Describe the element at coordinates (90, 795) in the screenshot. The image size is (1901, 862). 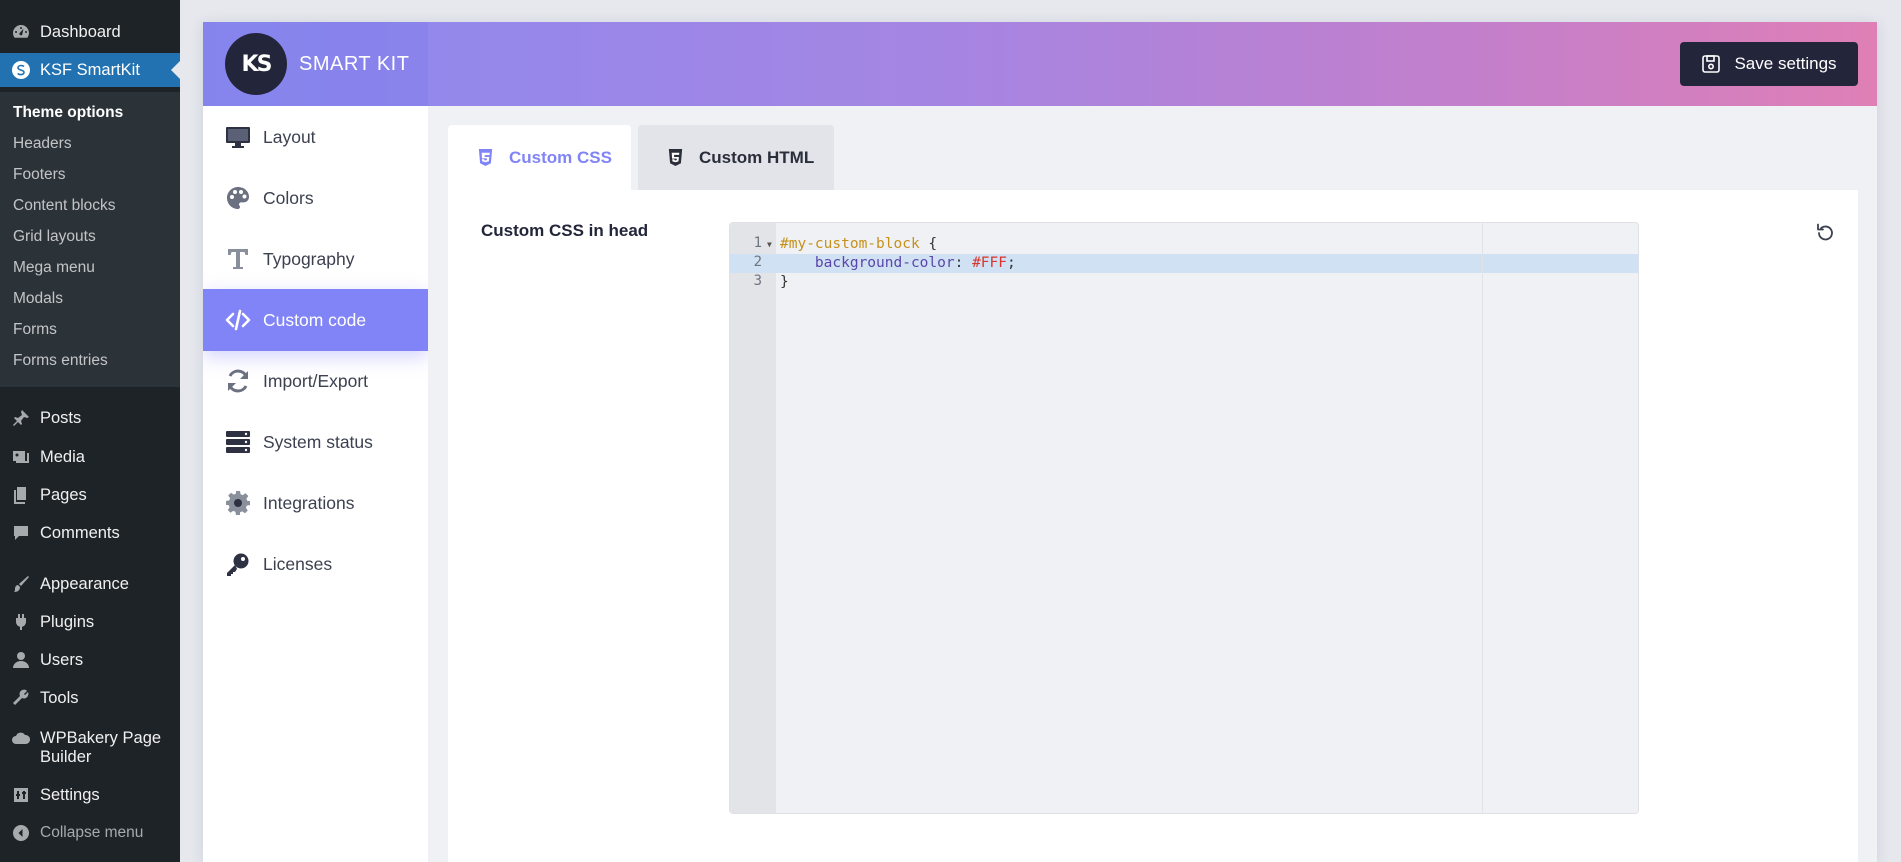
I see `wp-menu-settings: Settings` at that location.